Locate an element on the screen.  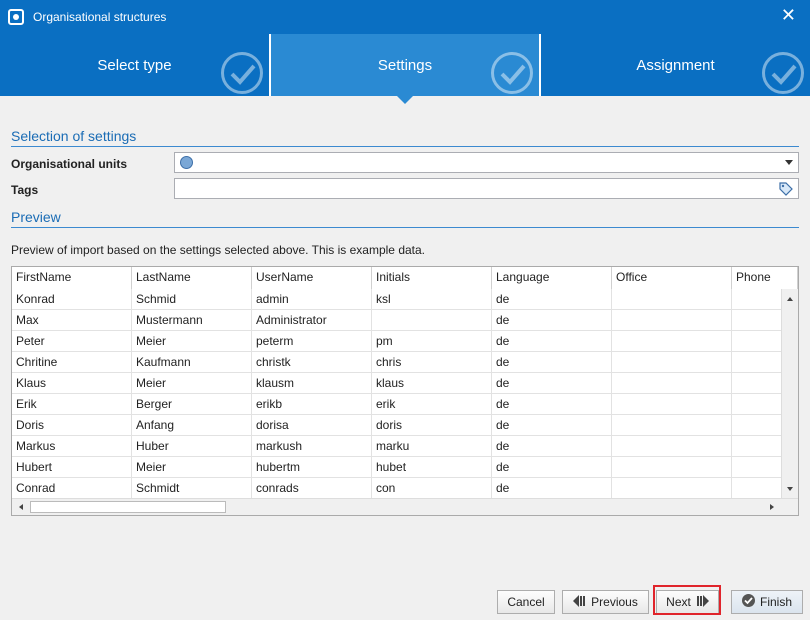
table-row: Max Mustermann Administrator de is located at coordinates (405, 320).